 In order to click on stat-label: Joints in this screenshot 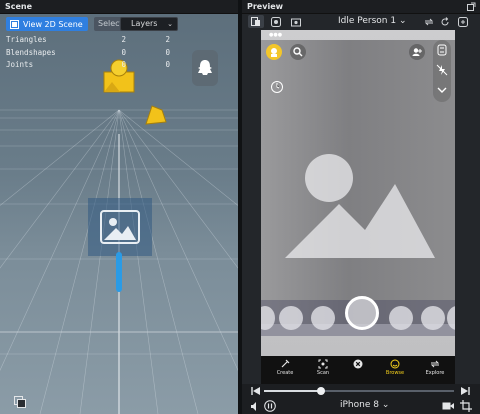, I will do `click(20, 64)`.